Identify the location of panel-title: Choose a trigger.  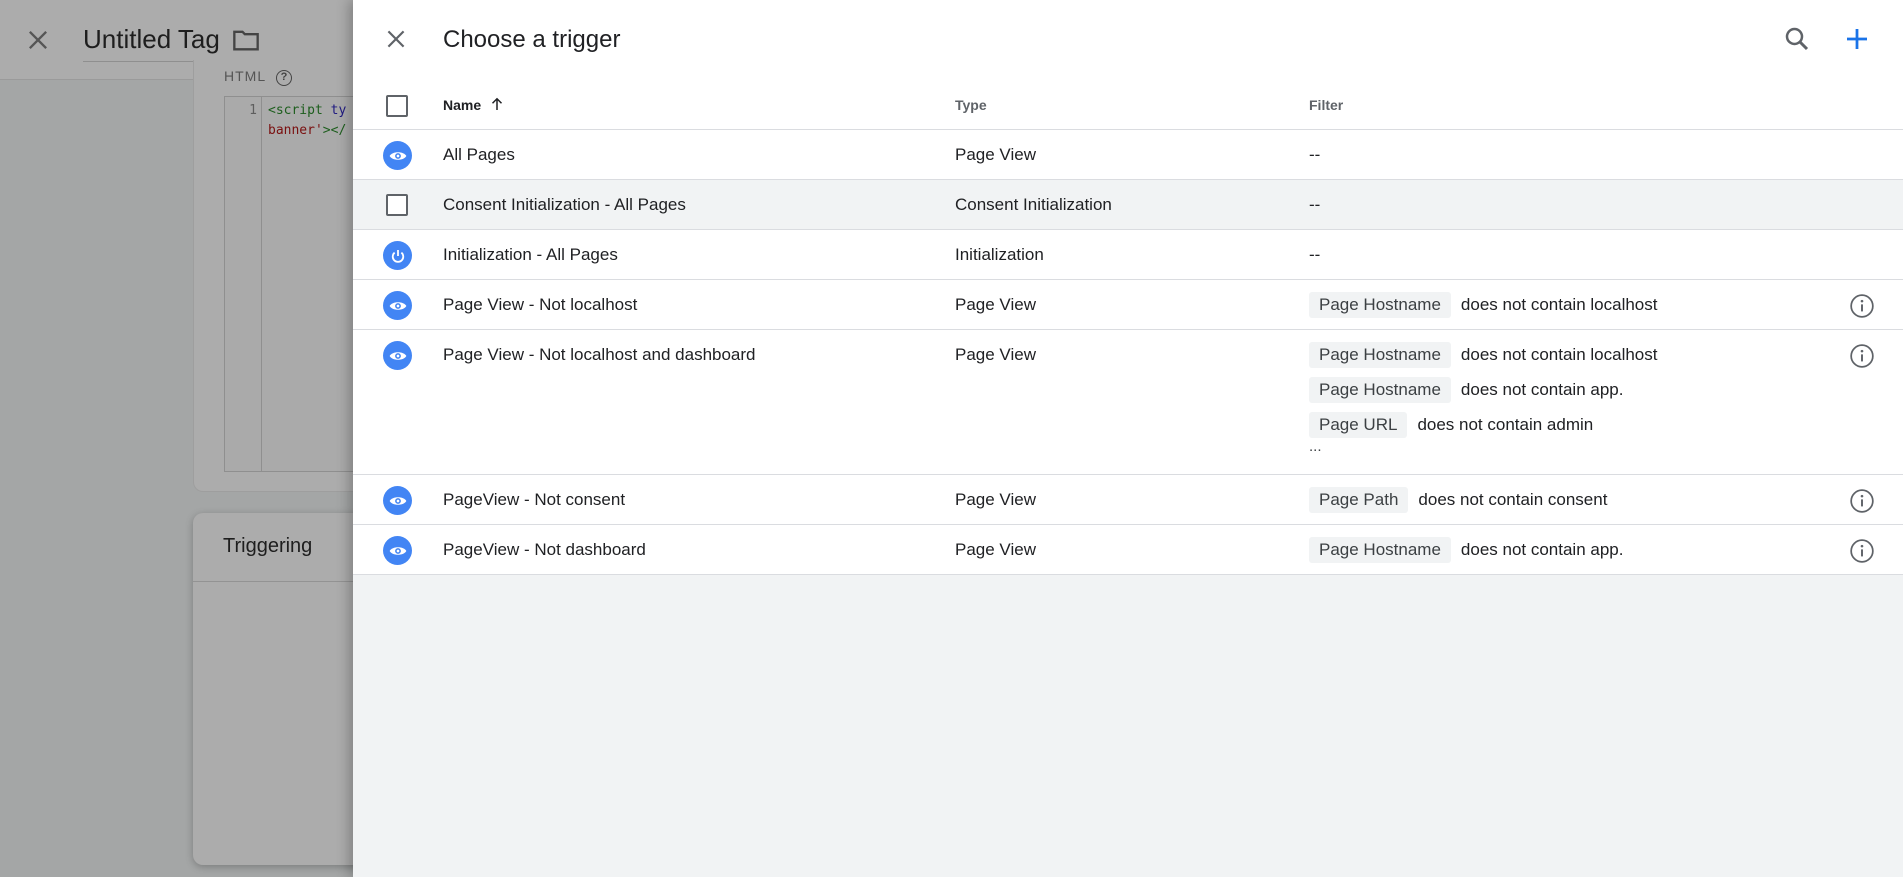
(532, 39).